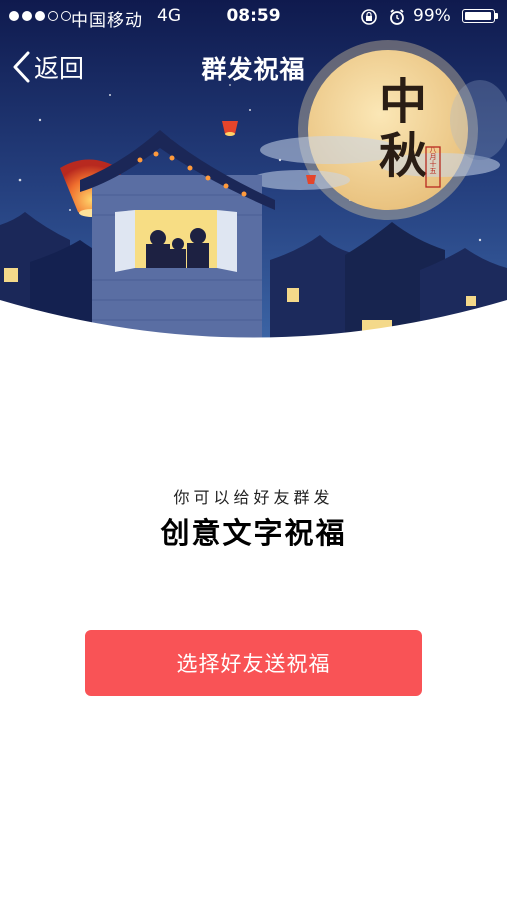 The width and height of the screenshot is (507, 900). What do you see at coordinates (253, 17) in the screenshot?
I see `status-bar: 中国移动 4G 08:59 99%` at bounding box center [253, 17].